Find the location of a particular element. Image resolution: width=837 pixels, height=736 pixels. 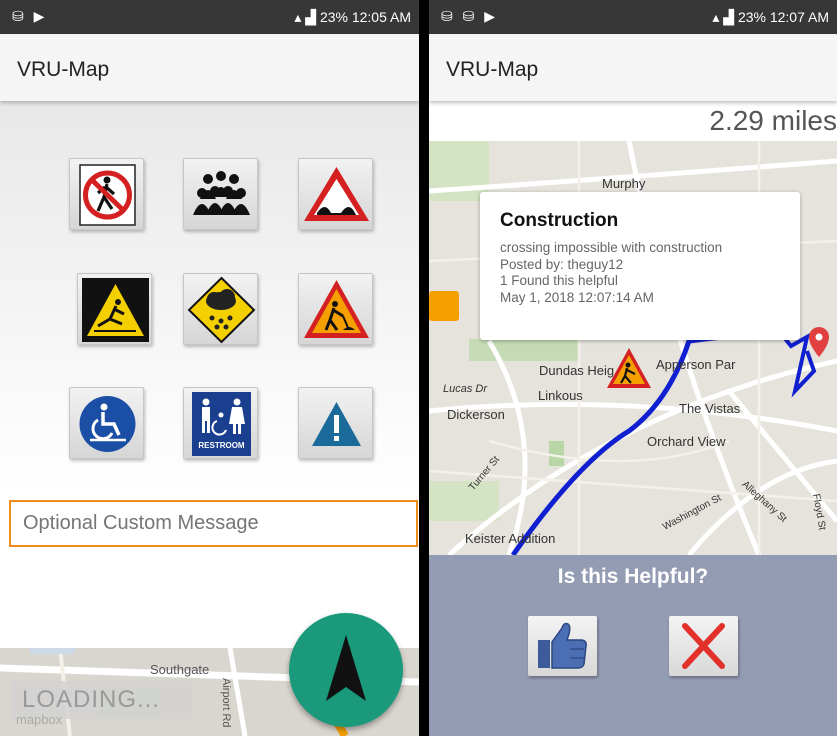

navigation-arrow-icon is located at coordinates (346, 668).